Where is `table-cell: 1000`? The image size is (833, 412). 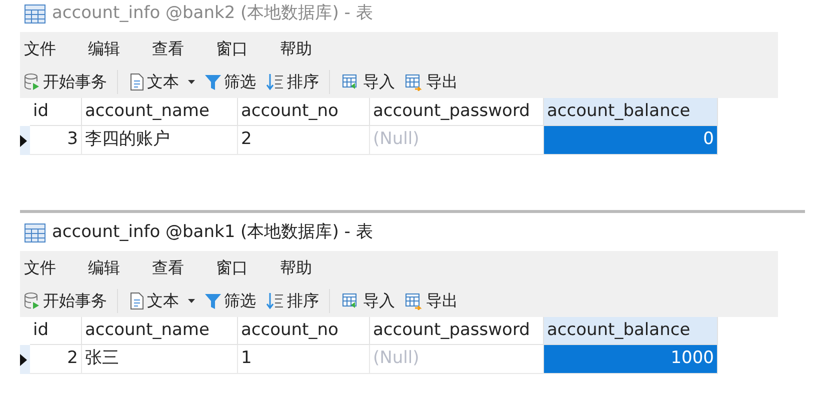 table-cell: 1000 is located at coordinates (631, 359).